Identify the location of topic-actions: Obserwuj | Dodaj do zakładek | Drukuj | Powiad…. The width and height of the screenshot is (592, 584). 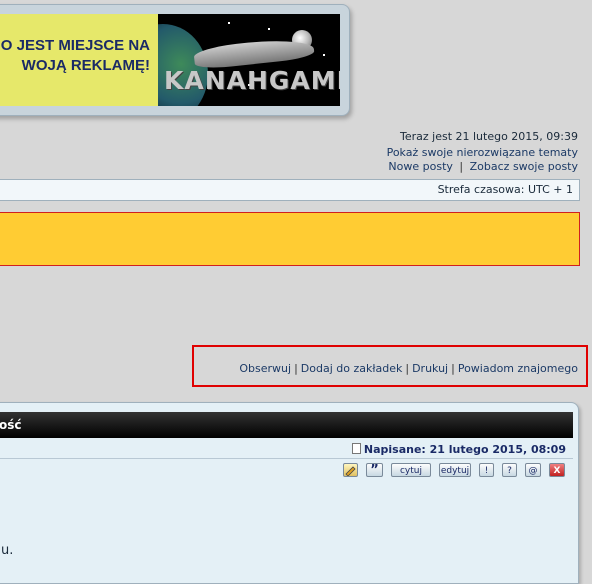
(408, 368).